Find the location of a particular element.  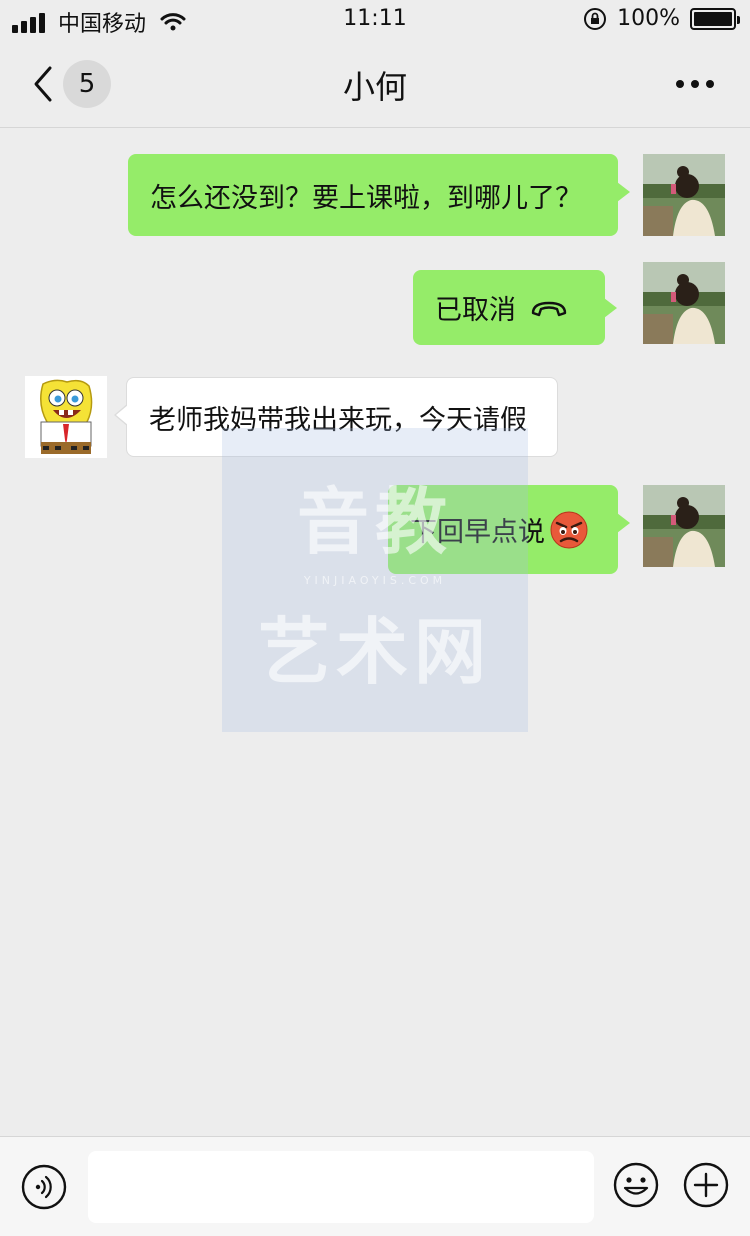

avatar-contact is located at coordinates (66, 417).